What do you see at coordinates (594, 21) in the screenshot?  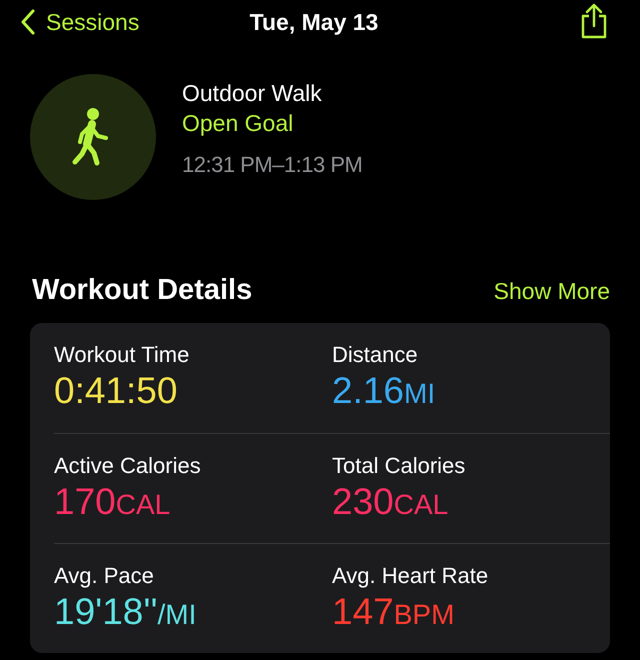 I see `share-icon` at bounding box center [594, 21].